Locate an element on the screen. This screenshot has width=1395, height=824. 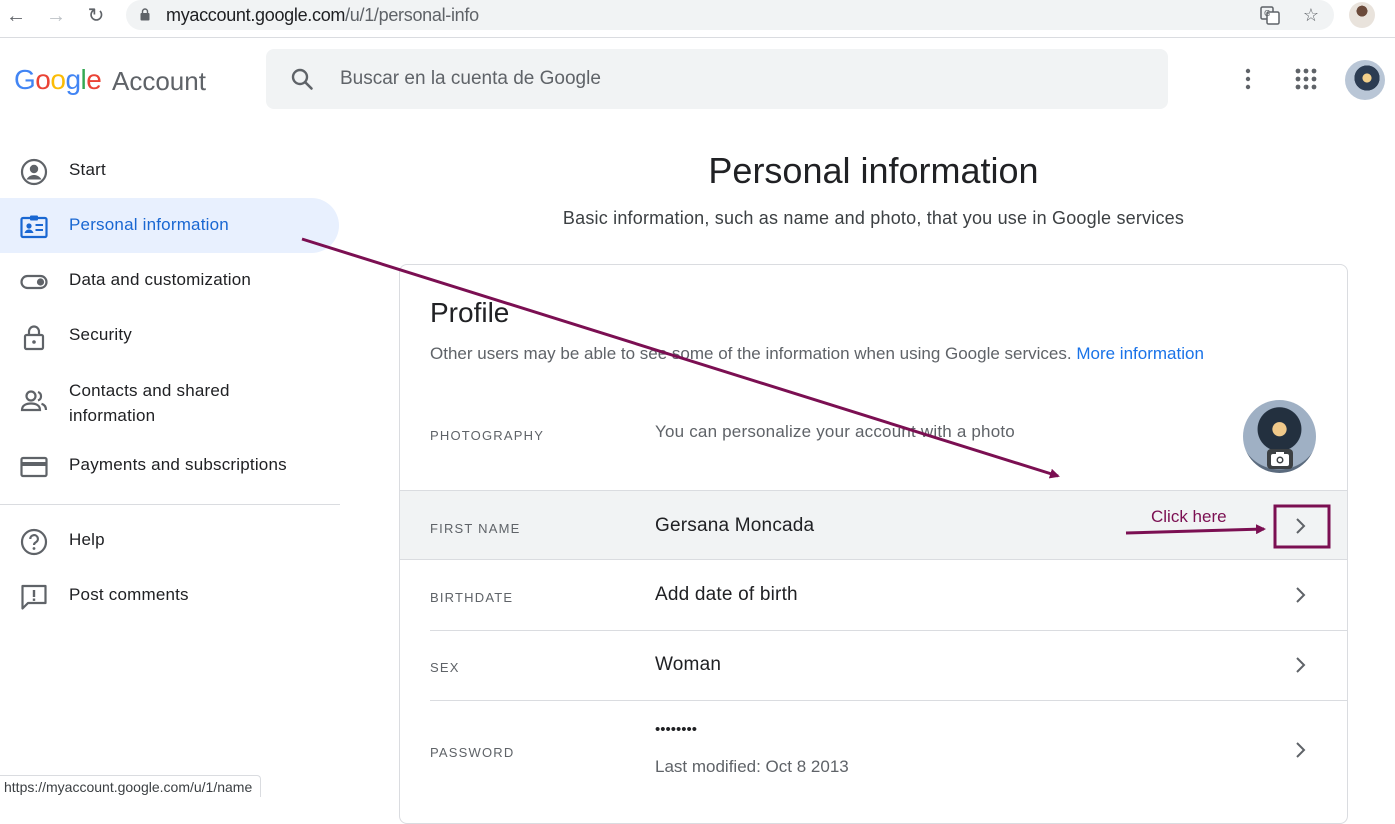
first-name-label: FIRST NAME is located at coordinates (475, 528).